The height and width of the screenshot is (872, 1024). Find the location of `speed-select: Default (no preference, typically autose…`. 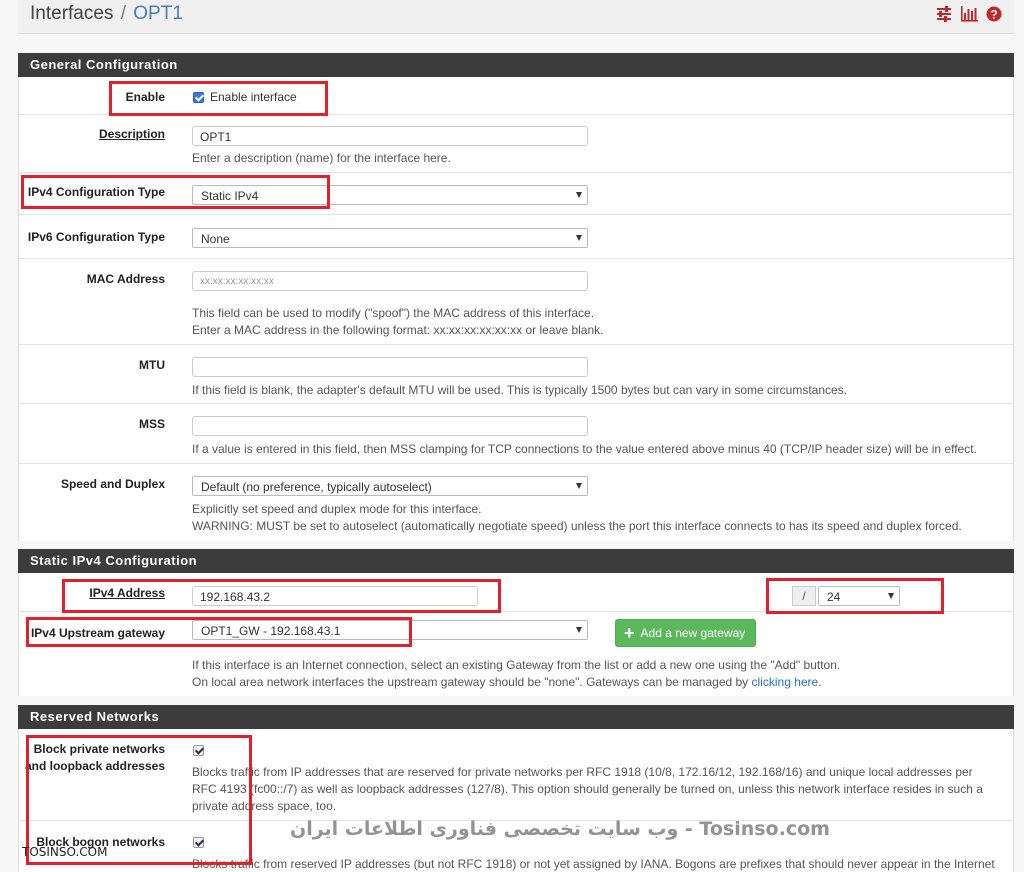

speed-select: Default (no preference, typically autose… is located at coordinates (390, 486).